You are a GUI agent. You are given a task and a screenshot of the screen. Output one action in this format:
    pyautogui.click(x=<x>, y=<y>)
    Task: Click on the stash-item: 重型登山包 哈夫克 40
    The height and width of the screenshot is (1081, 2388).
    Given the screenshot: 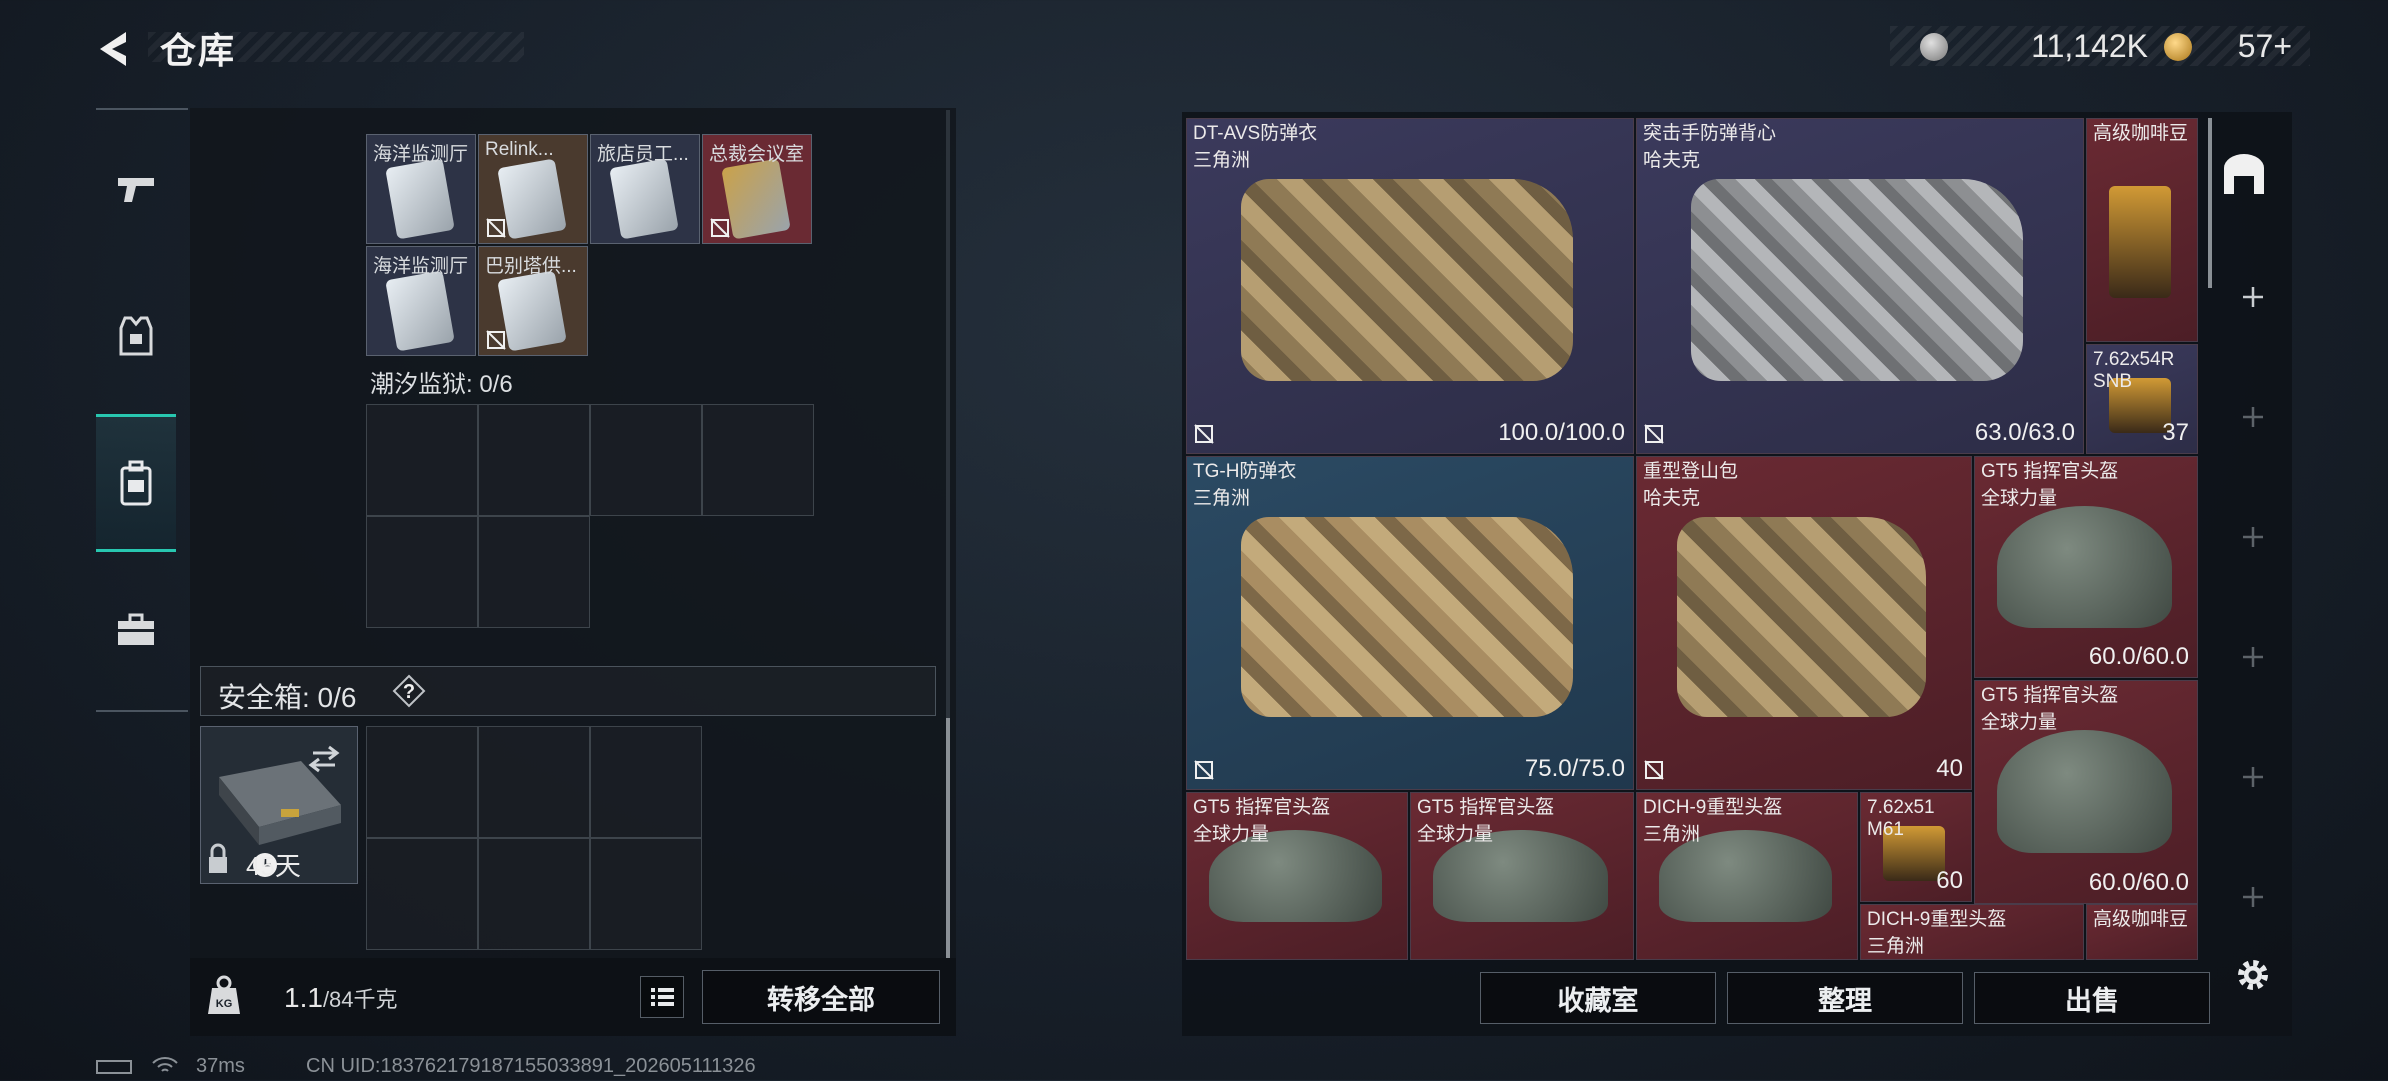 What is the action you would take?
    pyautogui.click(x=1804, y=623)
    